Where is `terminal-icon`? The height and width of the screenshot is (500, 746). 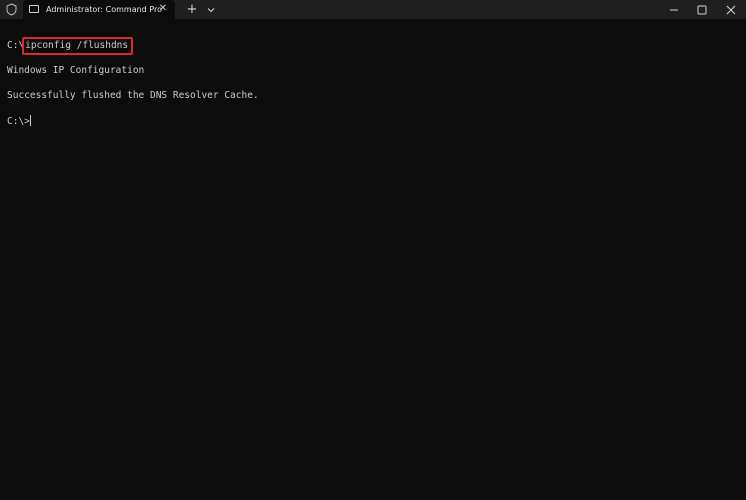 terminal-icon is located at coordinates (34, 9).